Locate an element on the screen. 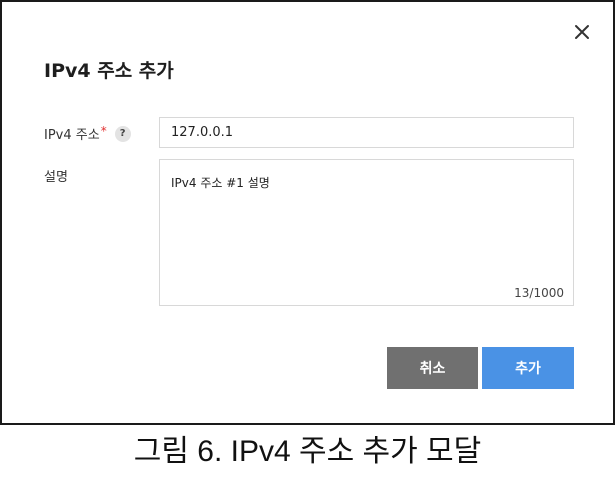 The image size is (615, 487). add-button: 추가 is located at coordinates (528, 368).